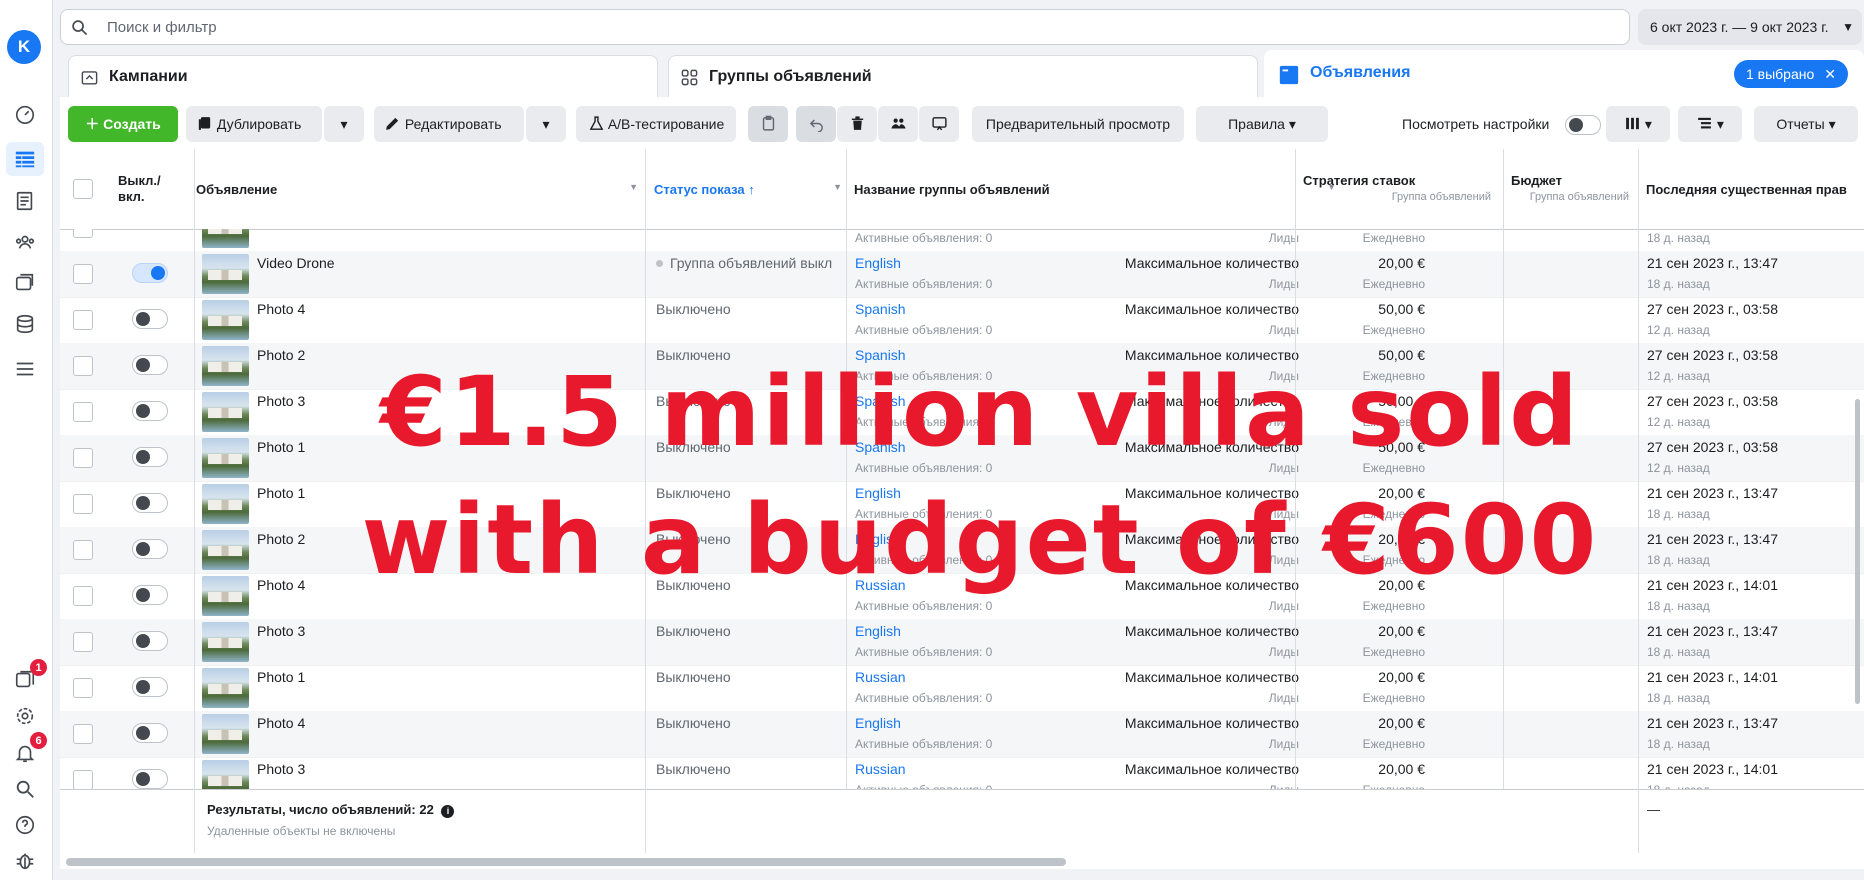 This screenshot has height=880, width=1864. Describe the element at coordinates (83, 189) in the screenshot. I see `select-all-checkbox` at that location.